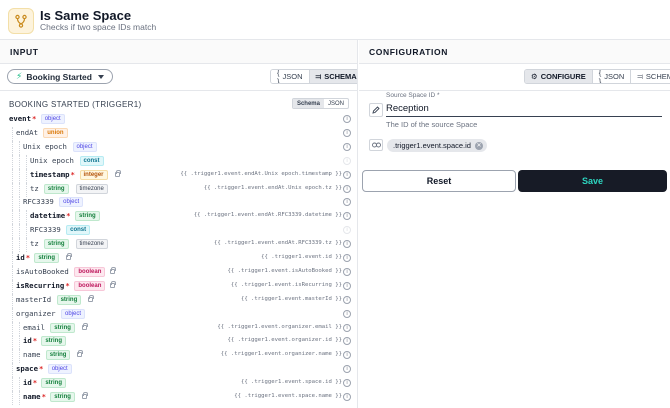  What do you see at coordinates (308, 103) in the screenshot?
I see `section-schema-button: Schema` at bounding box center [308, 103].